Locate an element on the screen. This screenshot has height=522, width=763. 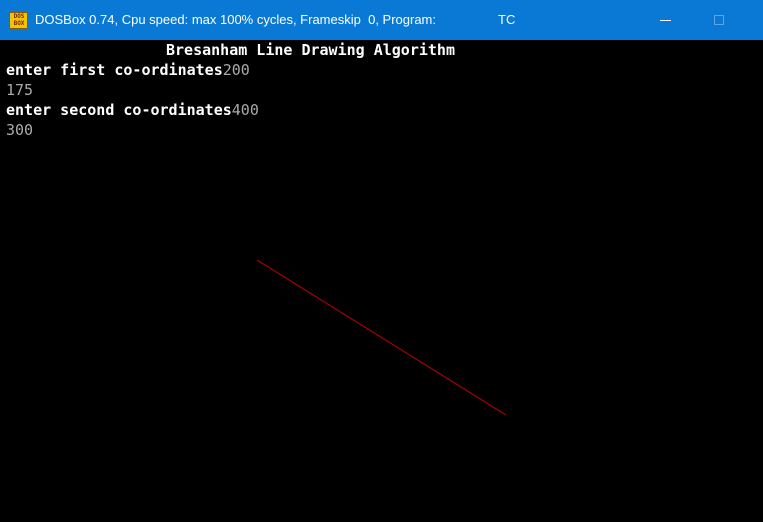
first-coordinates-prompt: enter first co-ordinates200 is located at coordinates (128, 70).